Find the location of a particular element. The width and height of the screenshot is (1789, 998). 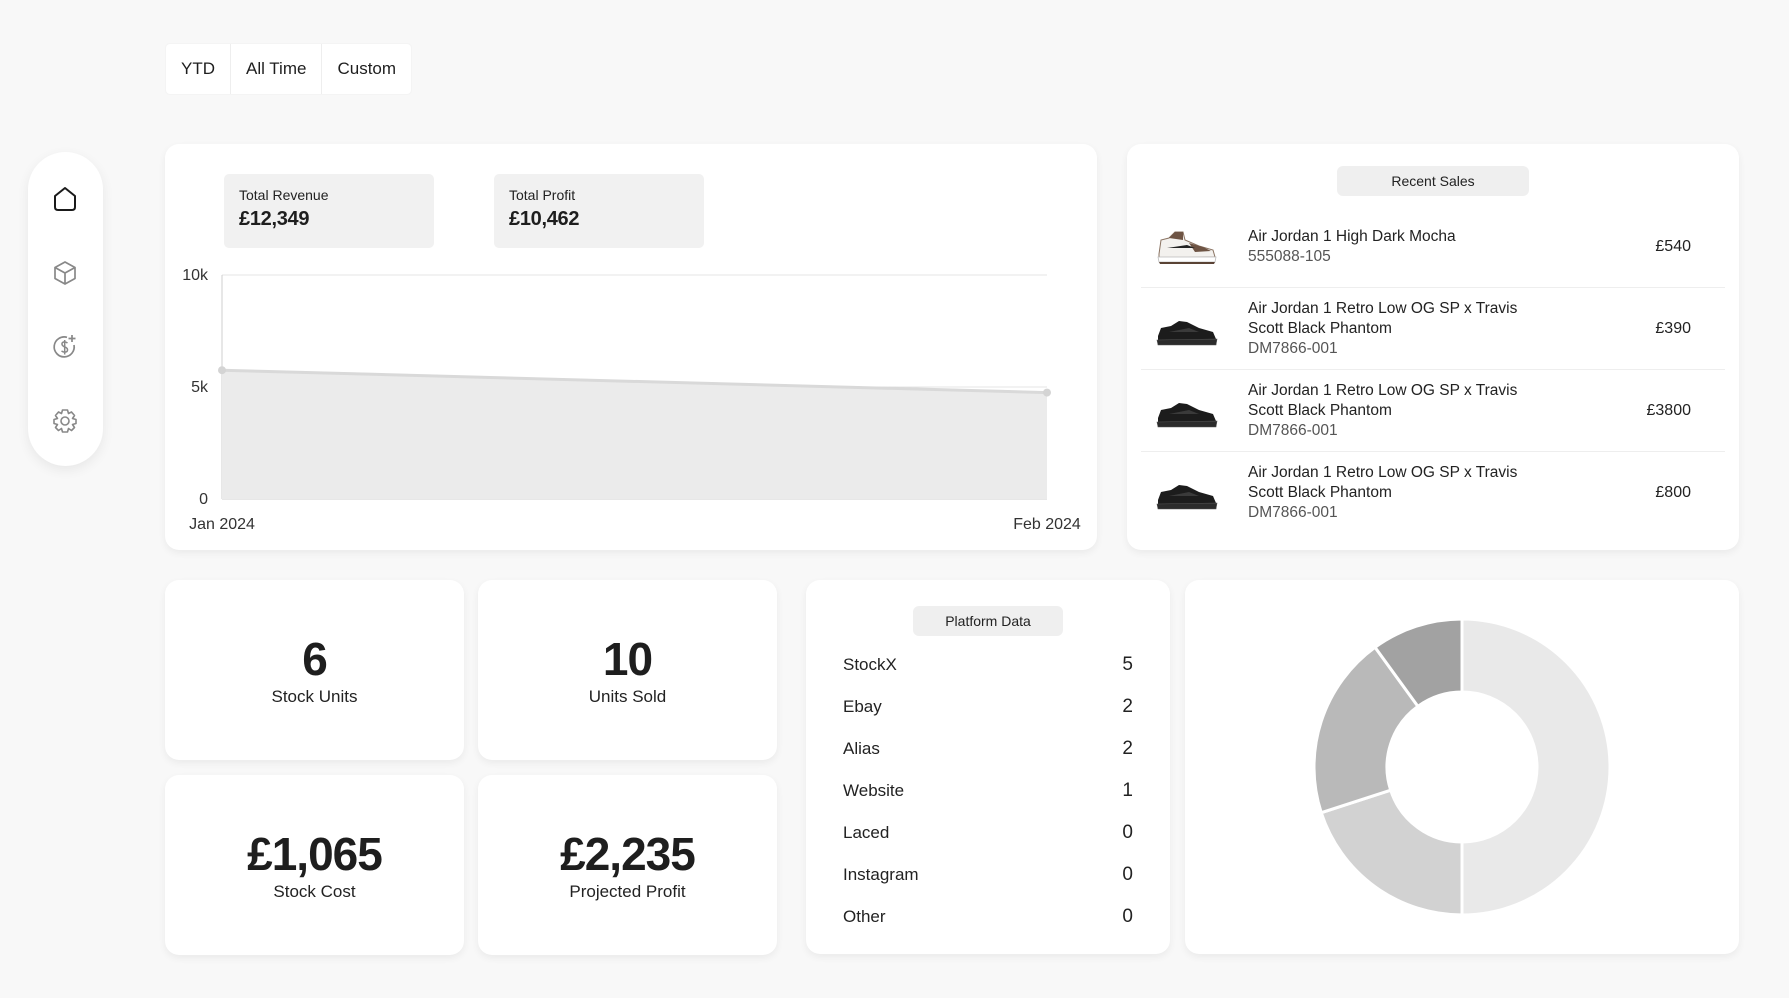

platform-name: Laced is located at coordinates (866, 832).